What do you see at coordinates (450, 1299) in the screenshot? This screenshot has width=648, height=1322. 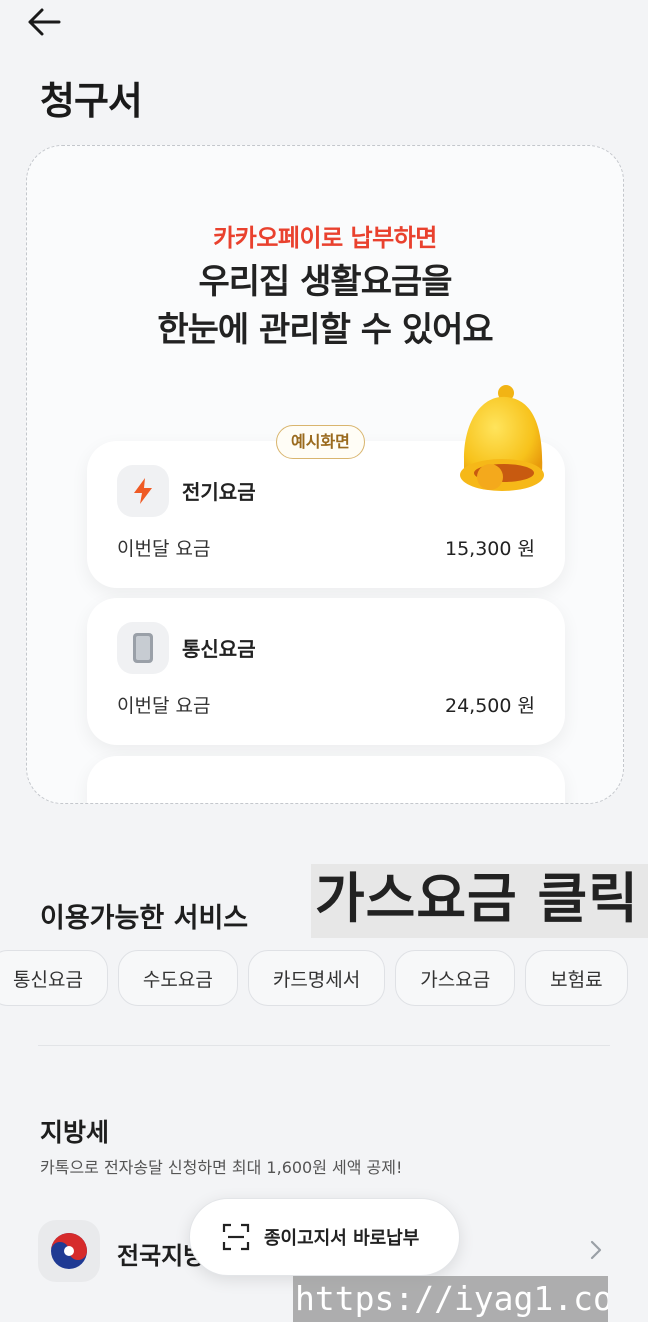 I see `watermark: https://iyag1.com/` at bounding box center [450, 1299].